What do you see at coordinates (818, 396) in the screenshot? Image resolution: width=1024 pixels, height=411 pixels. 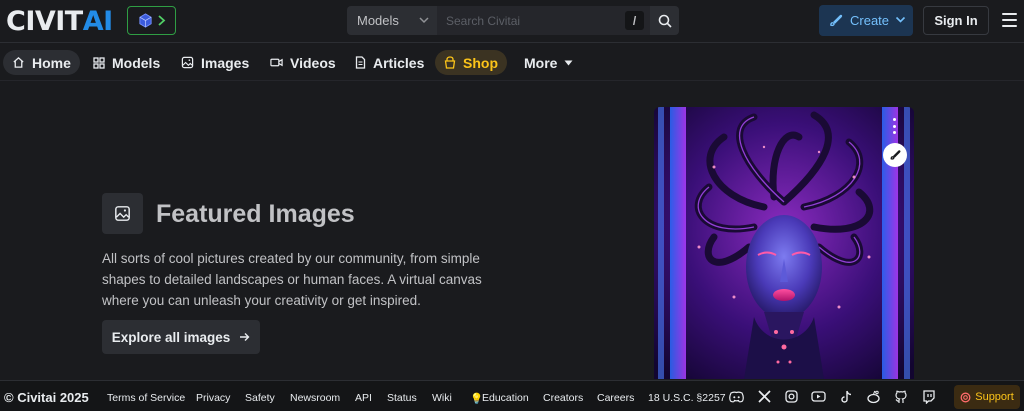 I see `youtube-icon` at bounding box center [818, 396].